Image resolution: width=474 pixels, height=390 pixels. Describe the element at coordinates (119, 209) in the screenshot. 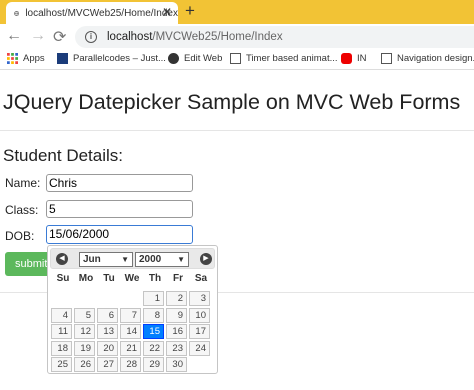

I see `class-input: 5` at that location.